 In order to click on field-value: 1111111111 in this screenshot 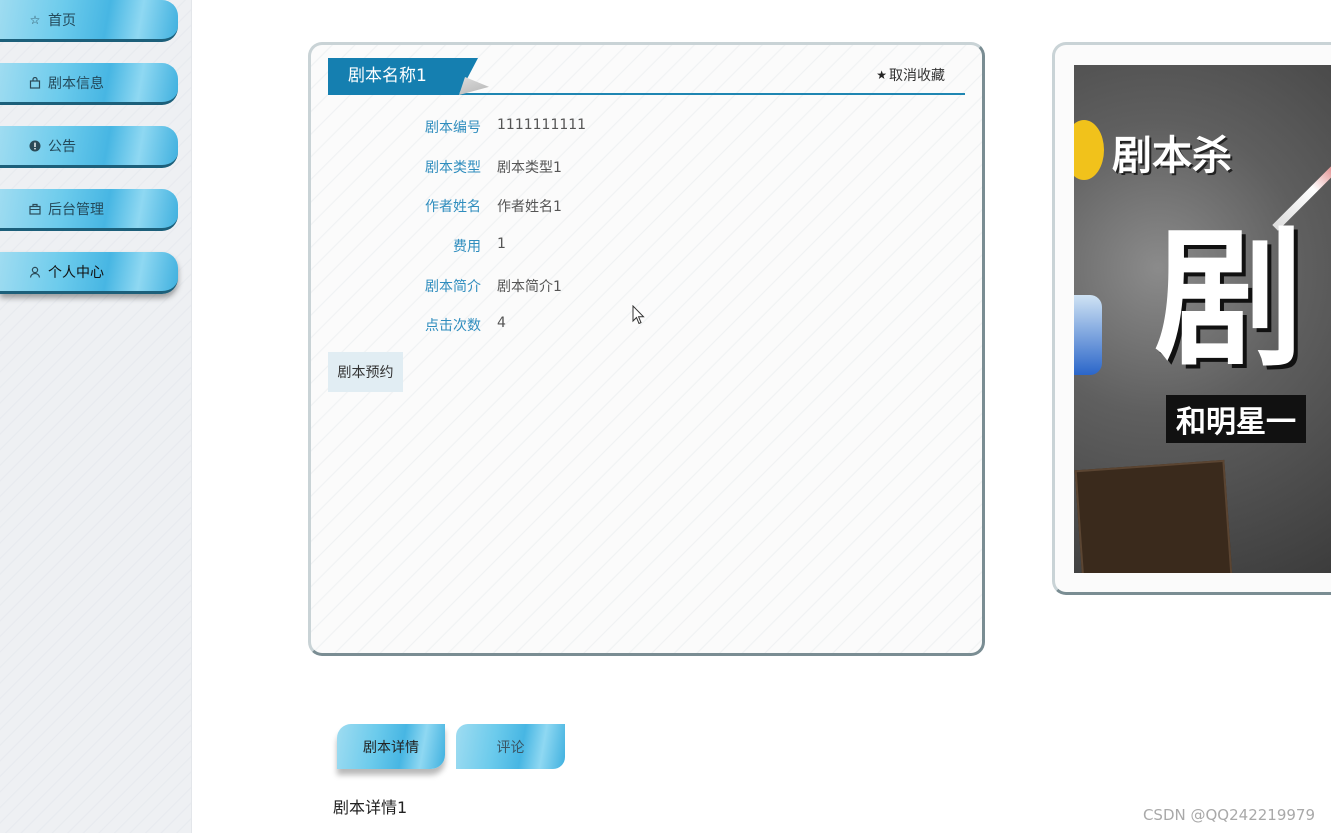, I will do `click(542, 125)`.